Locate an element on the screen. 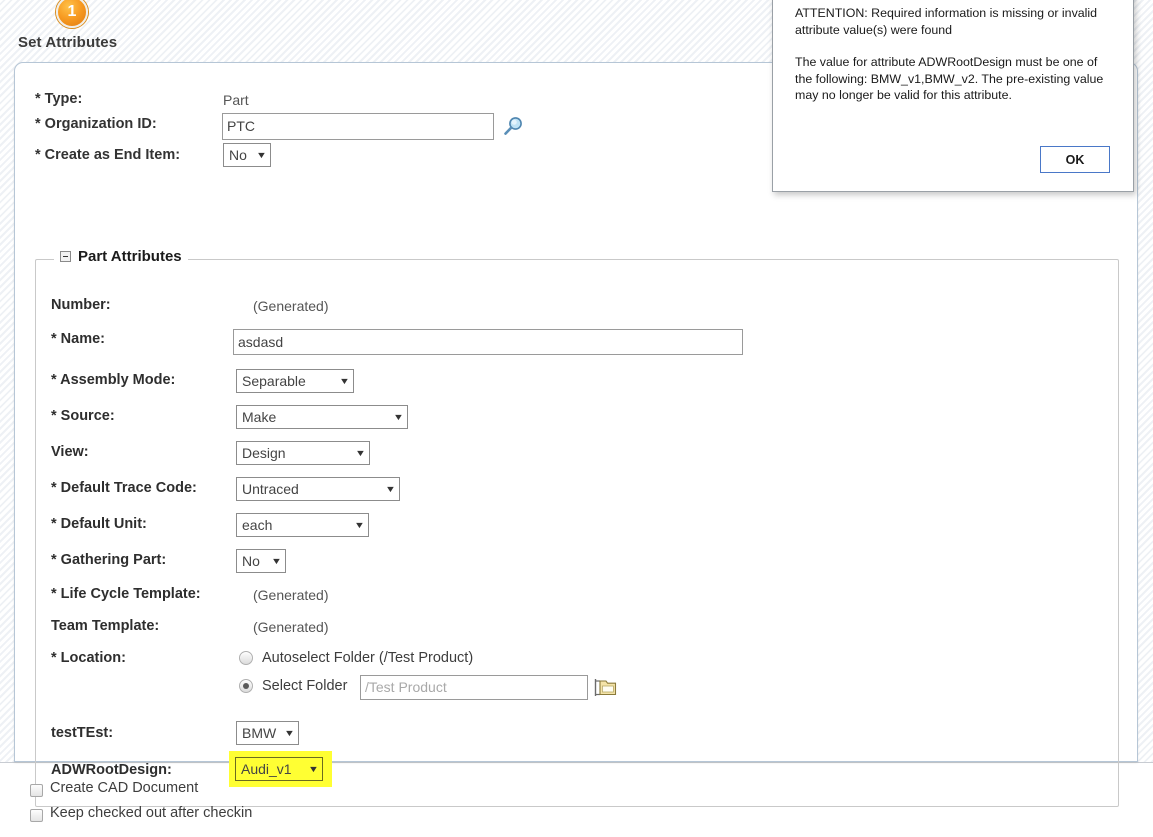 The height and width of the screenshot is (837, 1153). test-test-value: BMW is located at coordinates (259, 733).